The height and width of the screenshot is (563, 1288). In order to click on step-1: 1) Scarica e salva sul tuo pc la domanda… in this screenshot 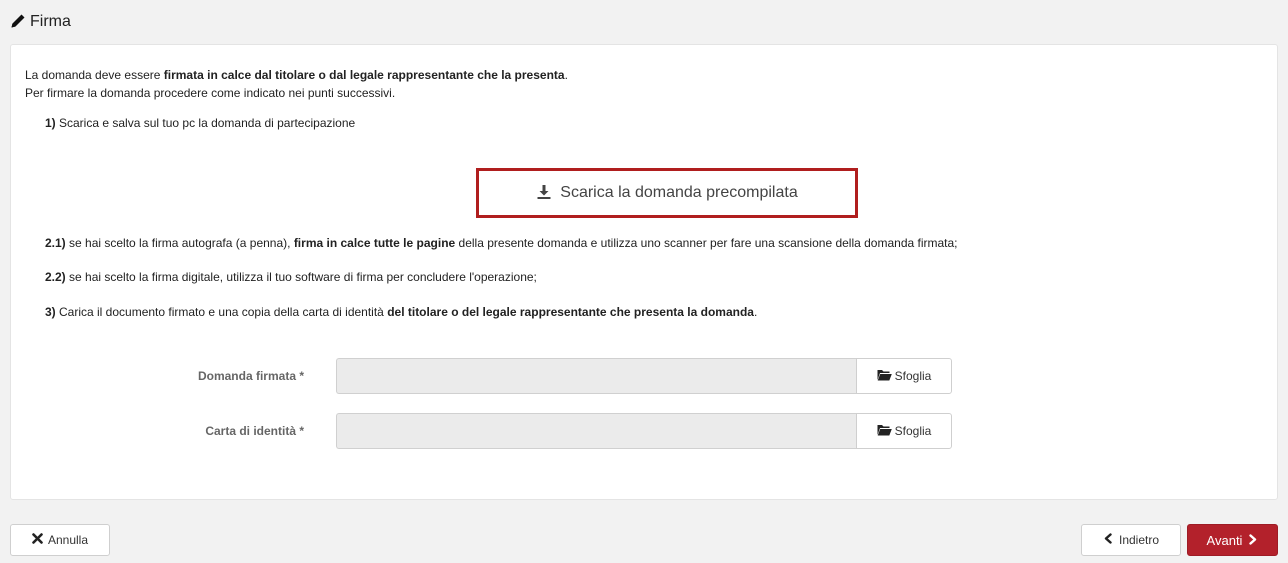, I will do `click(200, 123)`.